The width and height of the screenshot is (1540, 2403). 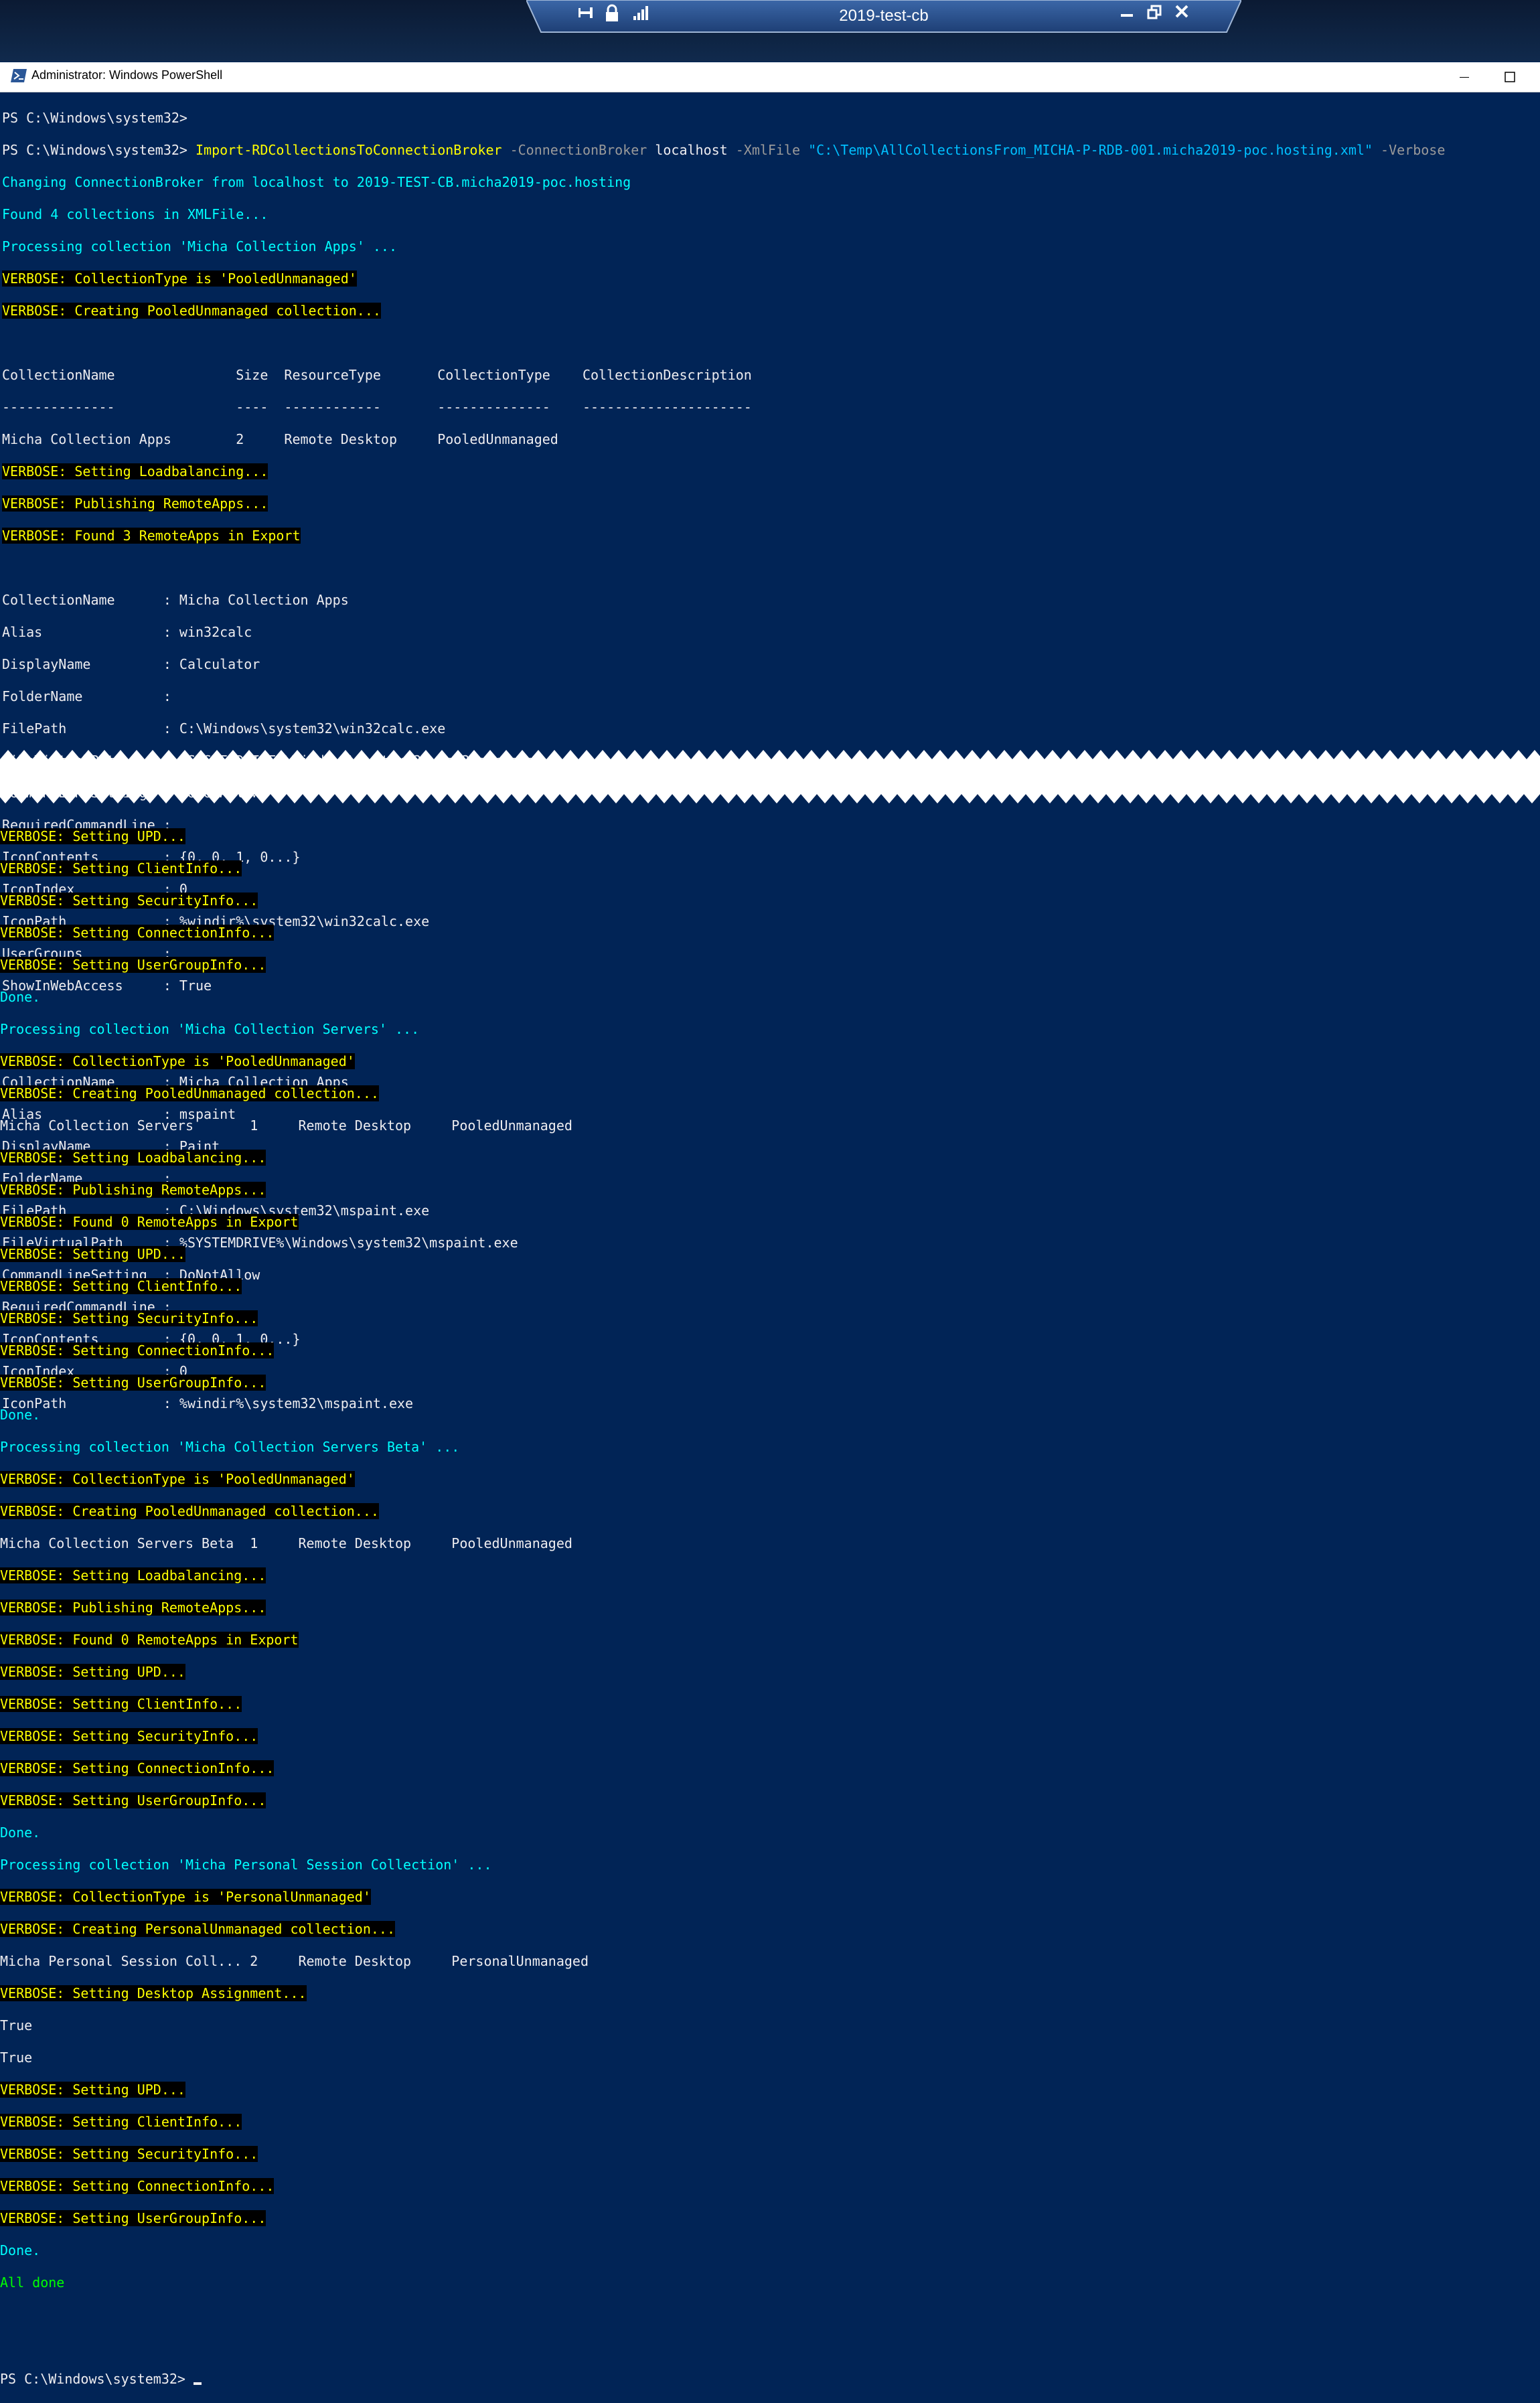 I want to click on property-line: Alias : win32calc, so click(x=127, y=632).